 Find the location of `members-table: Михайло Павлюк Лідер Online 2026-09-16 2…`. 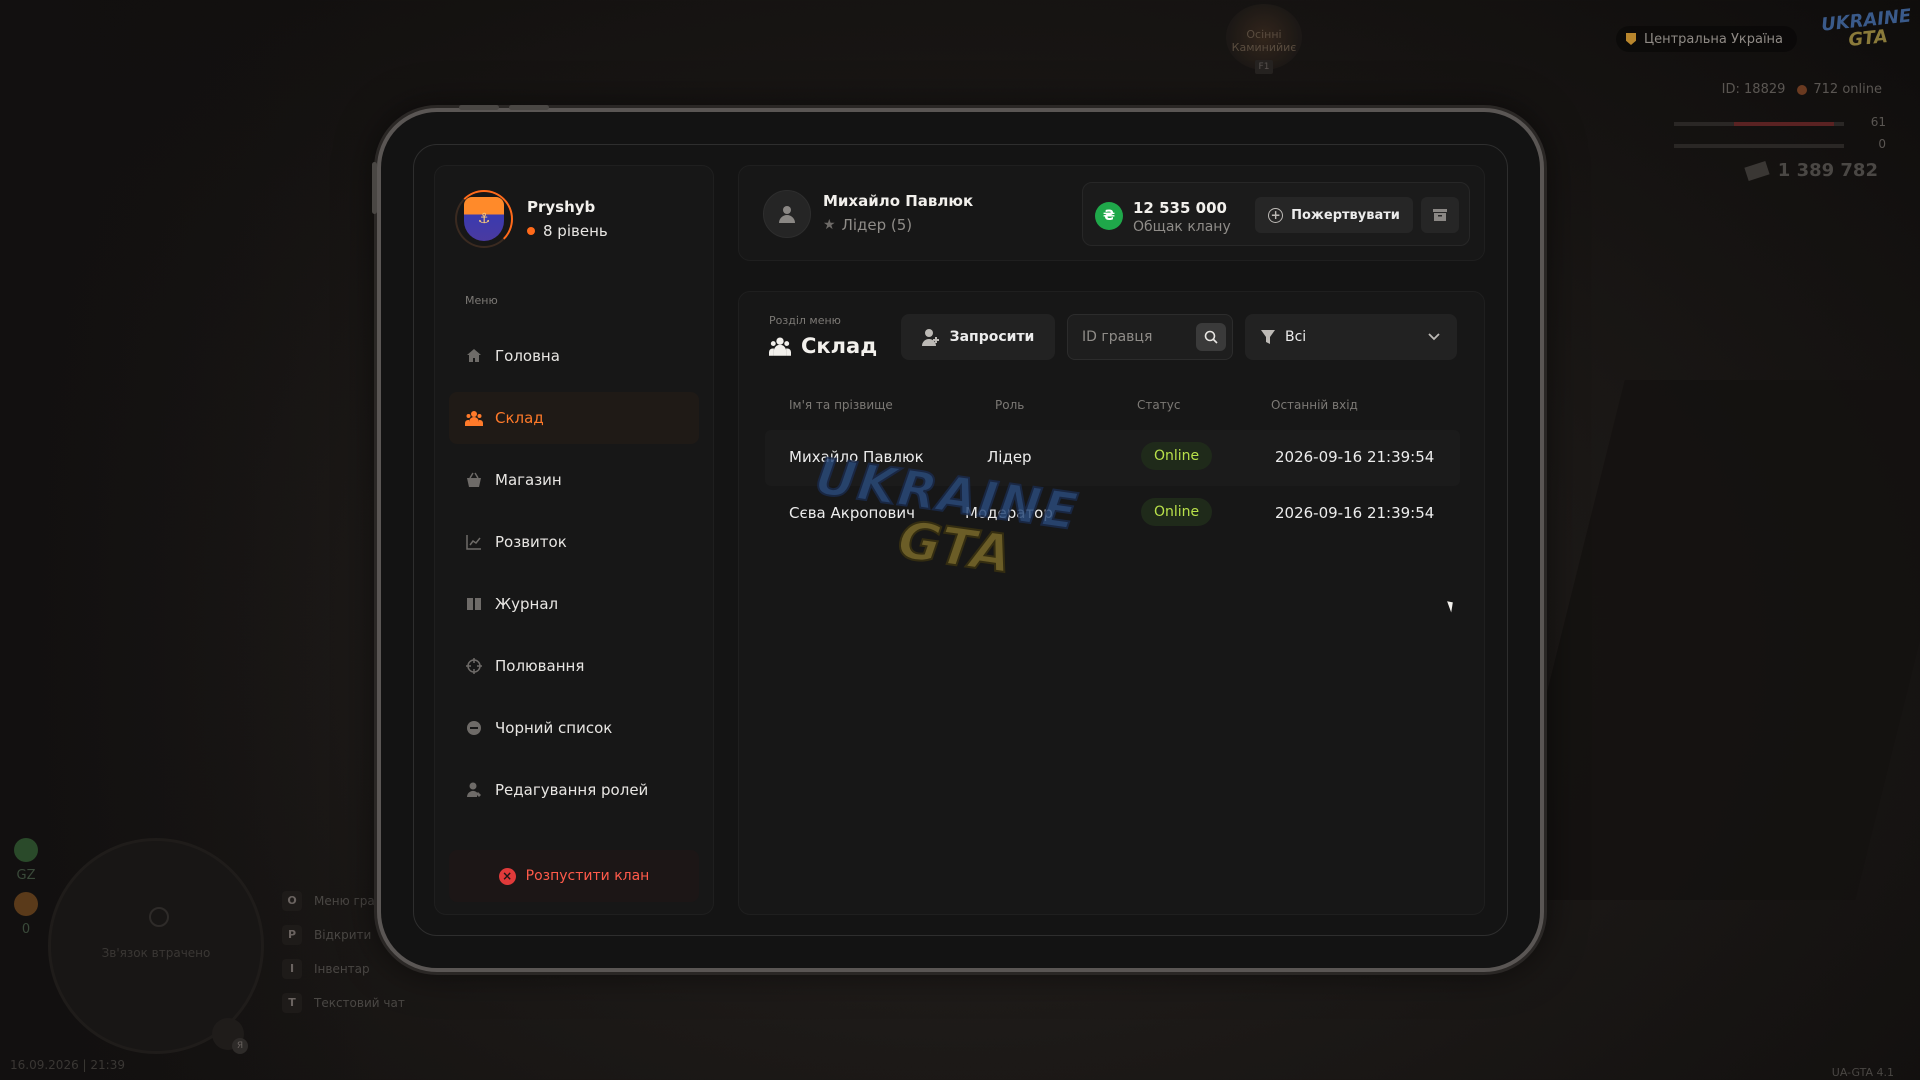

members-table: Михайло Павлюк Лідер Online 2026-09-16 2… is located at coordinates (1112, 486).